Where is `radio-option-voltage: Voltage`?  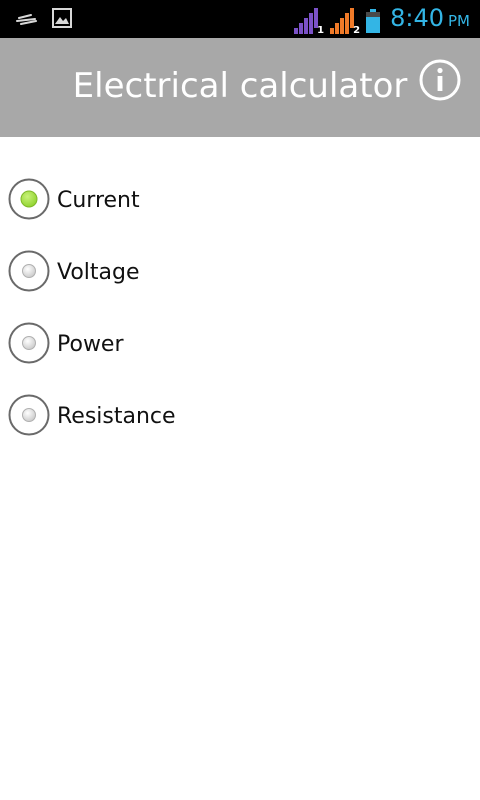
radio-option-voltage: Voltage is located at coordinates (240, 286).